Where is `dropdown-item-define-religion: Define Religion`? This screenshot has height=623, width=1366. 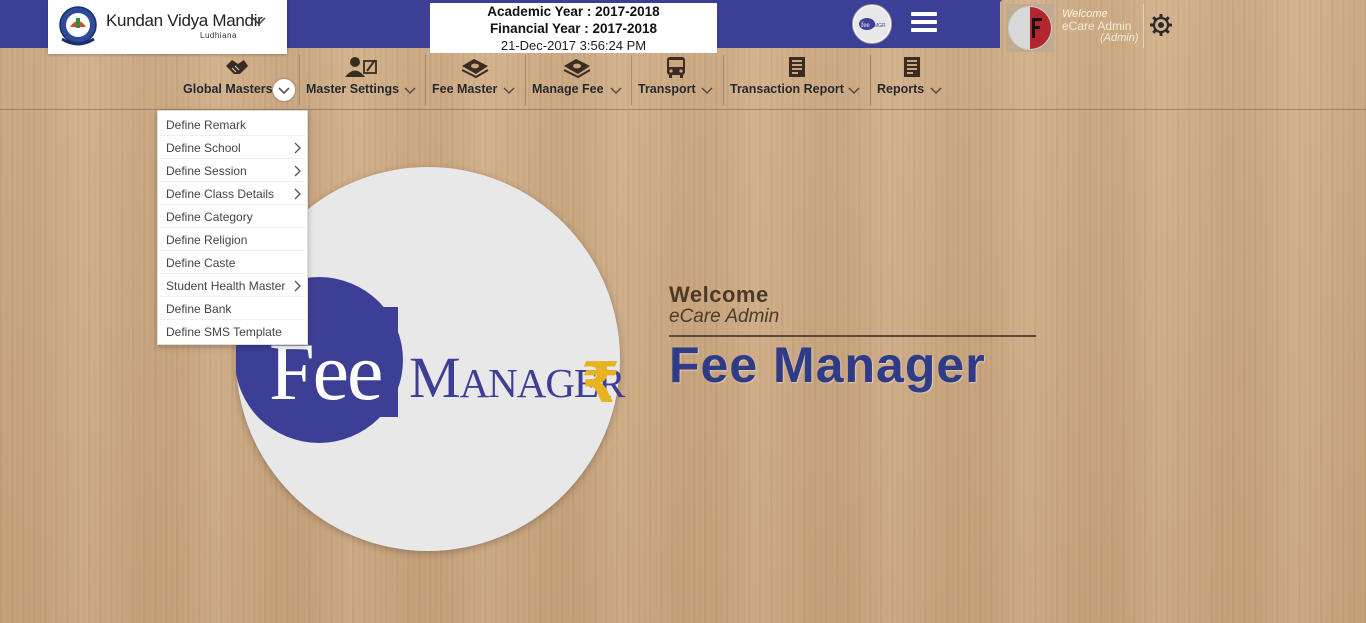
dropdown-item-define-religion: Define Religion is located at coordinates (232, 239).